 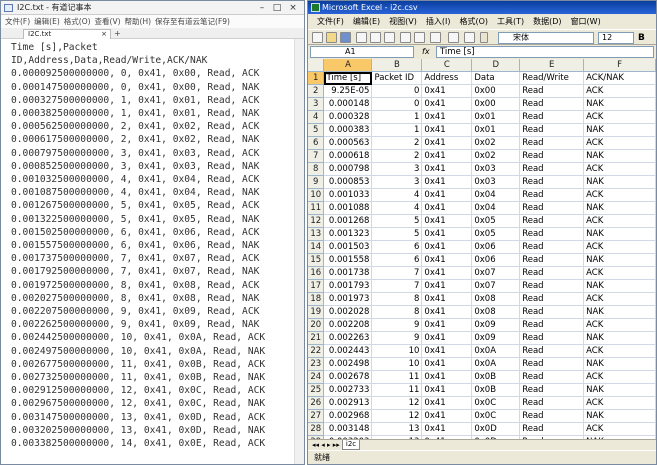 I want to click on tab-close-icon: ×, so click(x=104, y=34).